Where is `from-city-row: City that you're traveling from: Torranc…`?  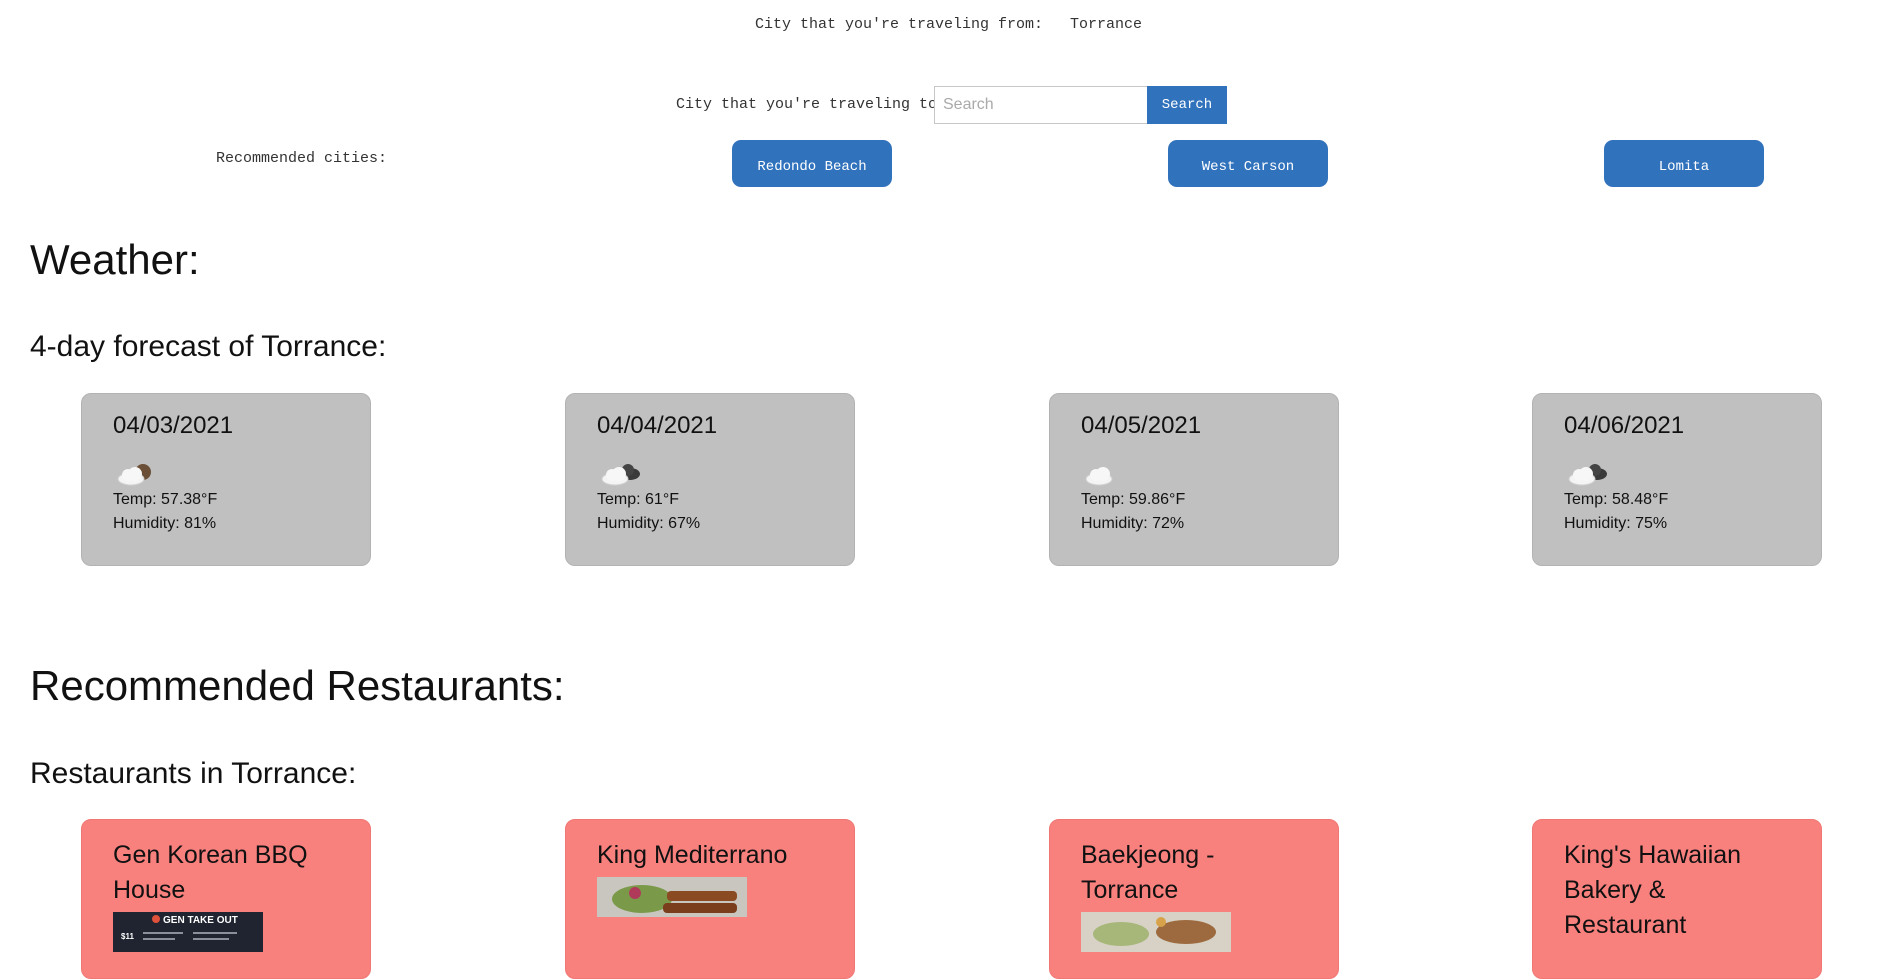
from-city-row: City that you're traveling from: Torranc… is located at coordinates (948, 24).